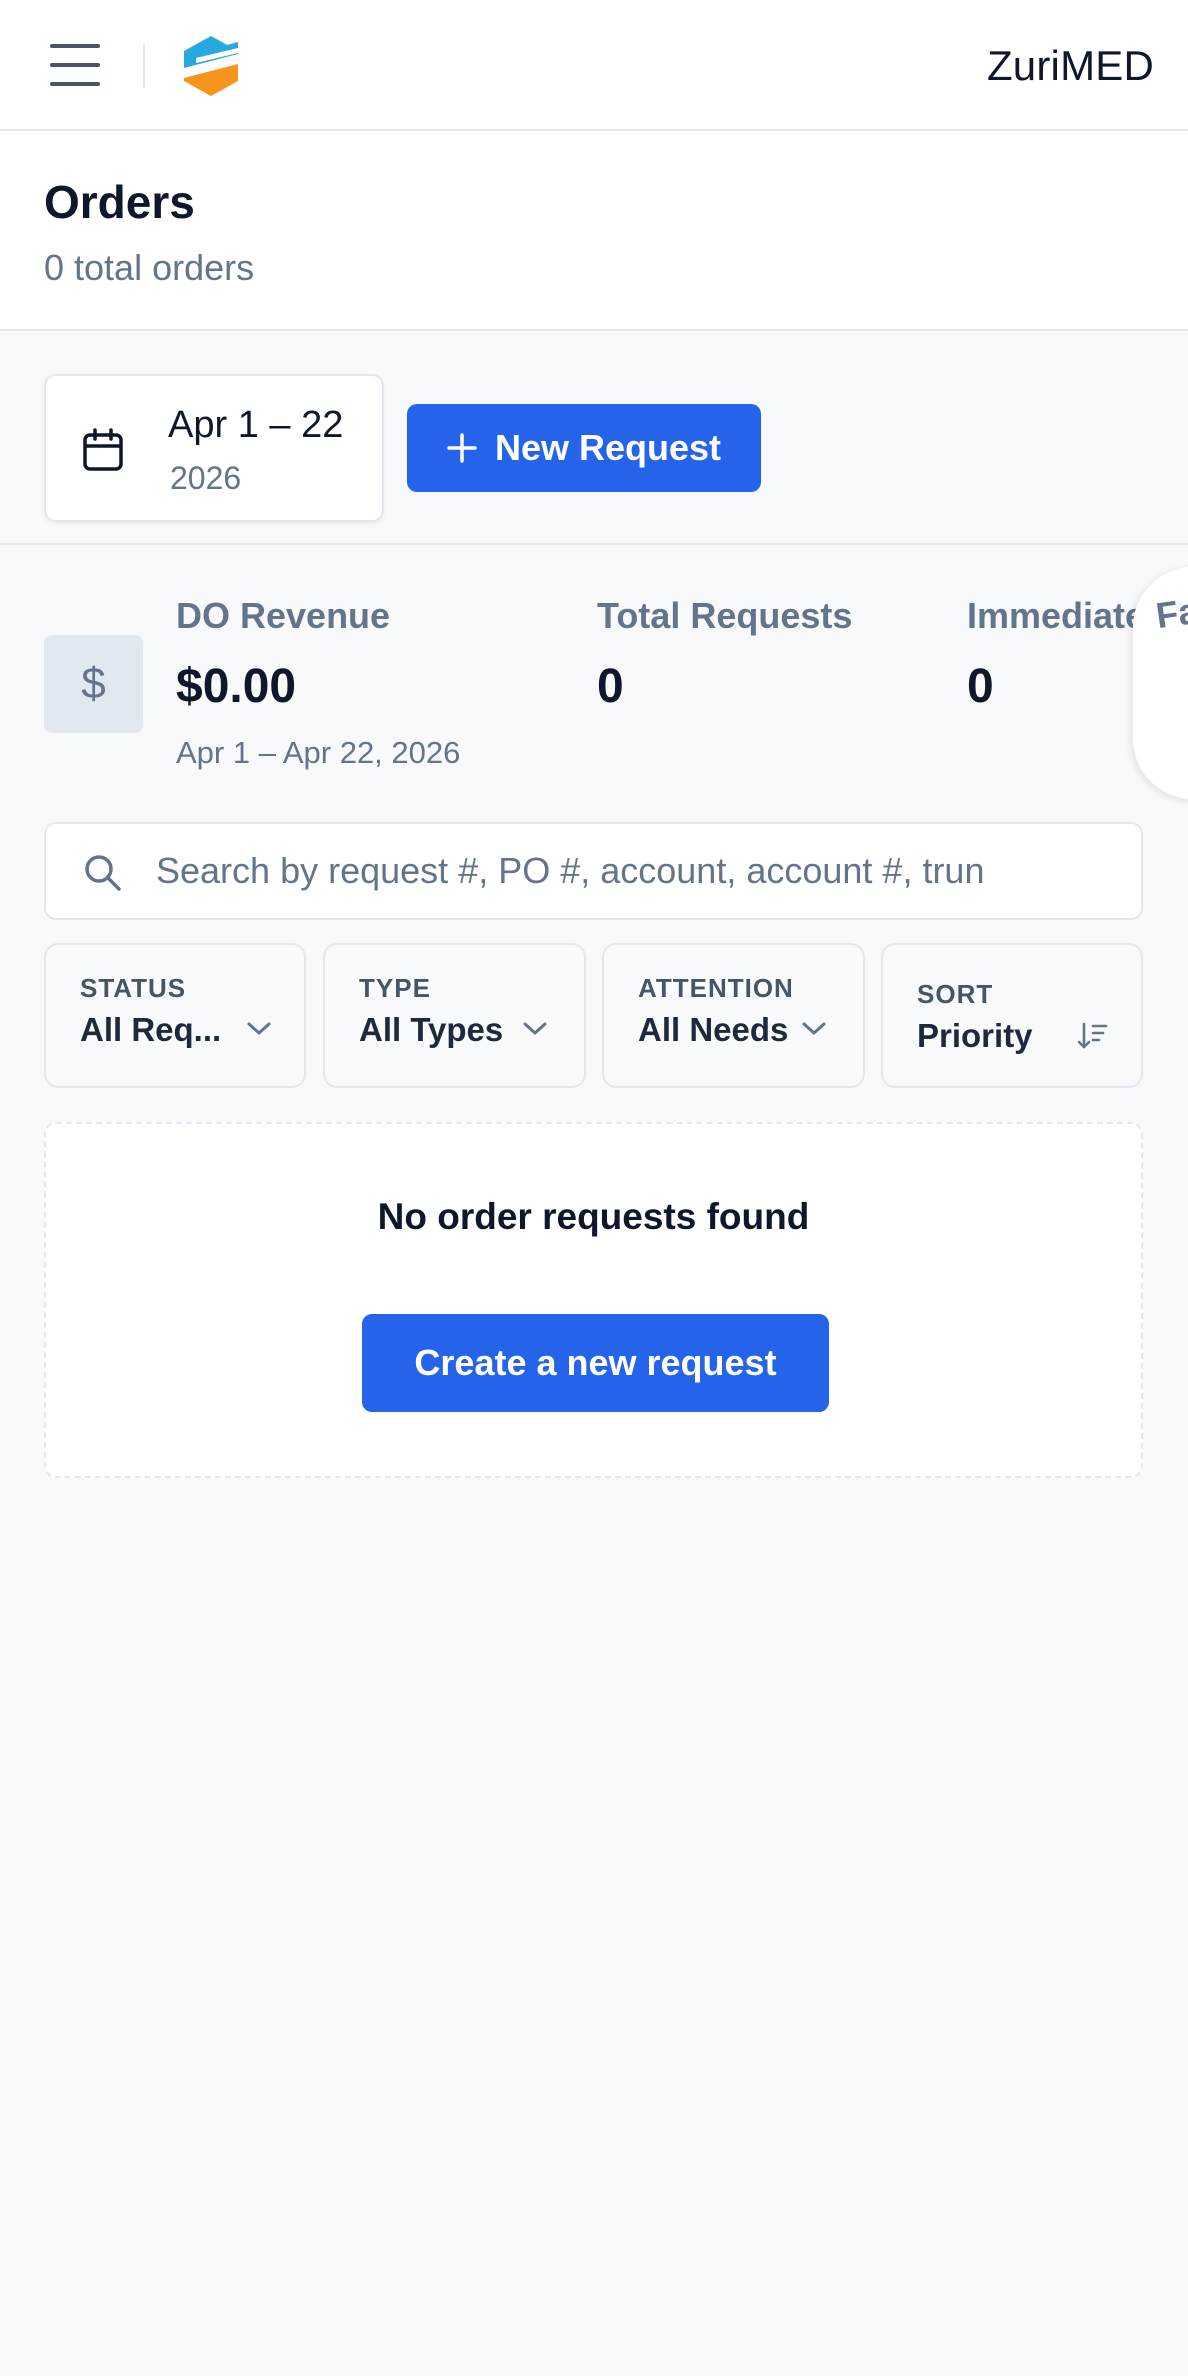 Image resolution: width=1188 pixels, height=2376 pixels. What do you see at coordinates (594, 65) in the screenshot?
I see `top-bar: ZuriMED` at bounding box center [594, 65].